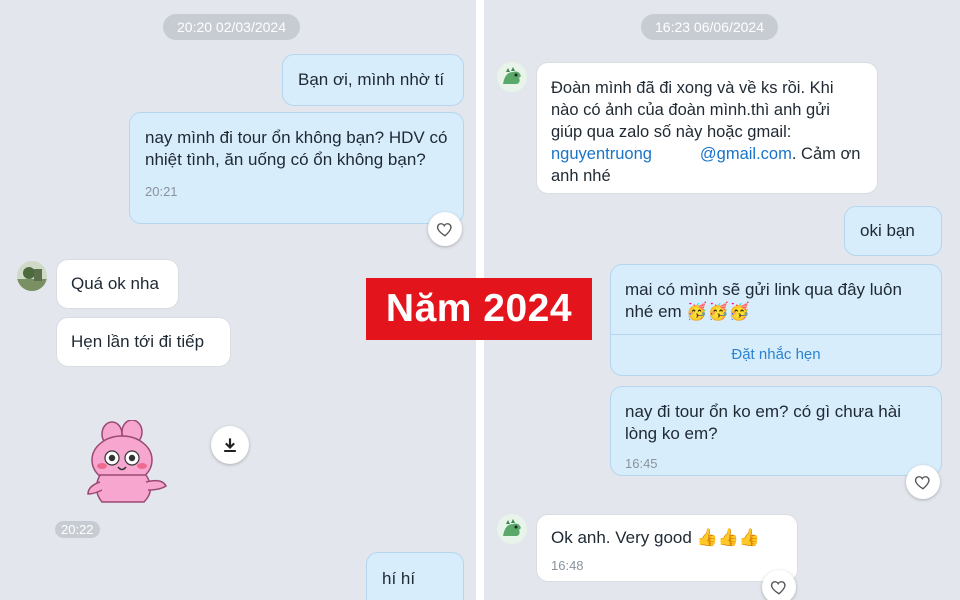  Describe the element at coordinates (641, 463) in the screenshot. I see `message-time: 16:45` at that location.